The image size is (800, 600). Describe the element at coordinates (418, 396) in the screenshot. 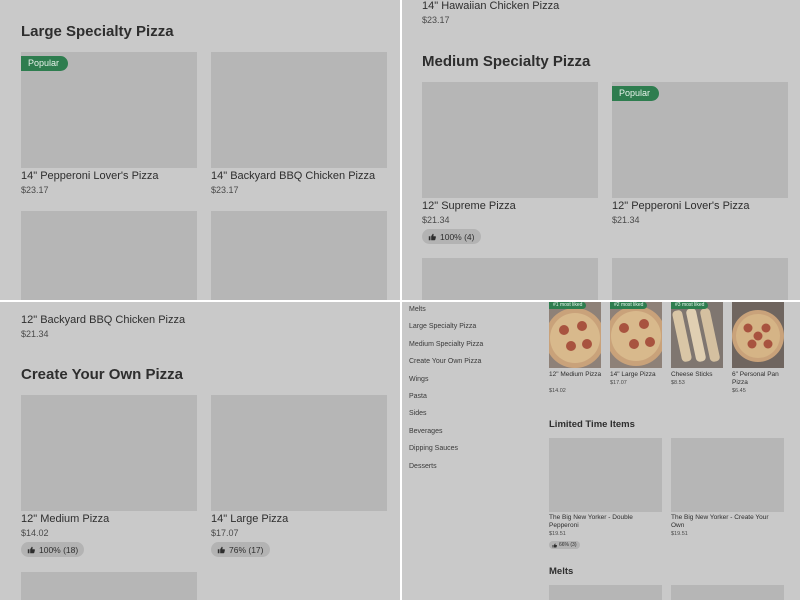

I see `nav-item-pasta: Pasta` at that location.